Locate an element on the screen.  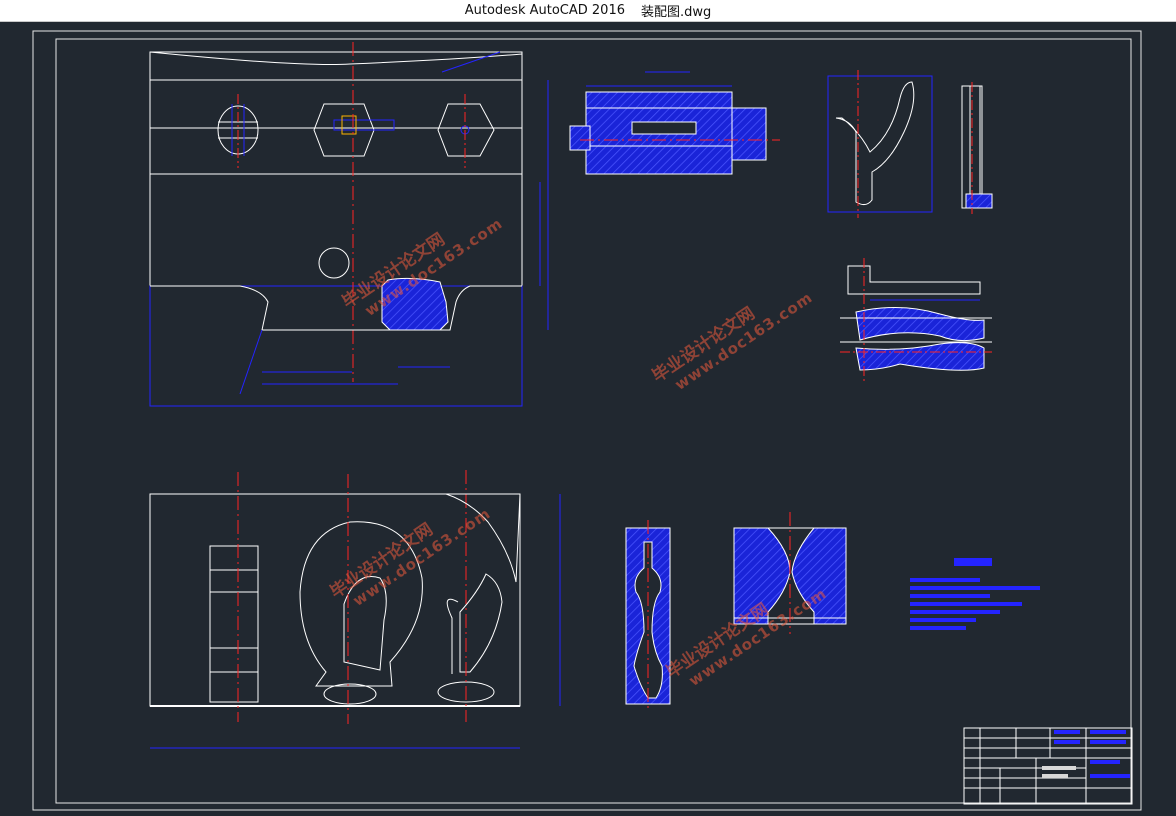
top-view-bottom is located at coordinates (355, 609).